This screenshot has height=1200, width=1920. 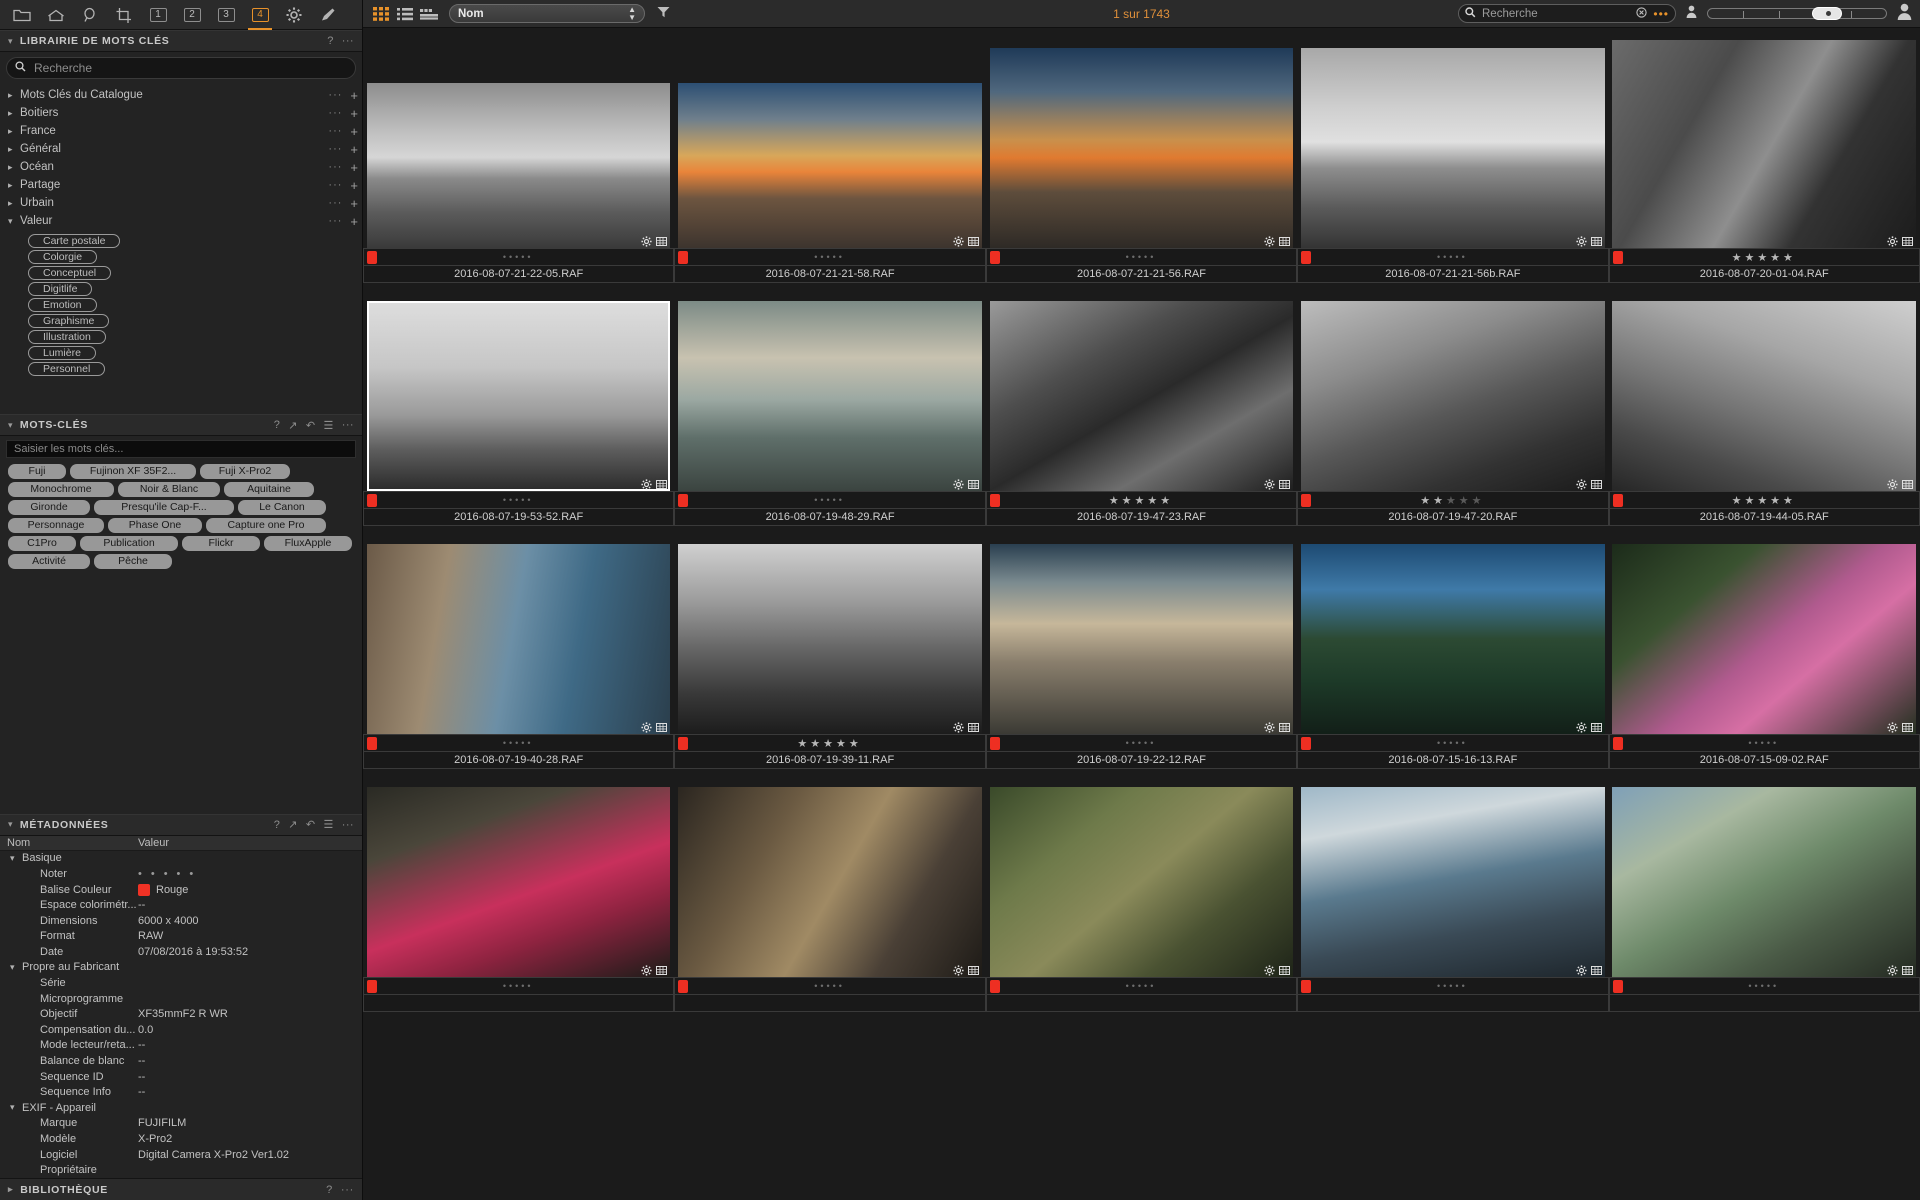 What do you see at coordinates (62, 305) in the screenshot?
I see `keyword-value-pill: Emotion` at bounding box center [62, 305].